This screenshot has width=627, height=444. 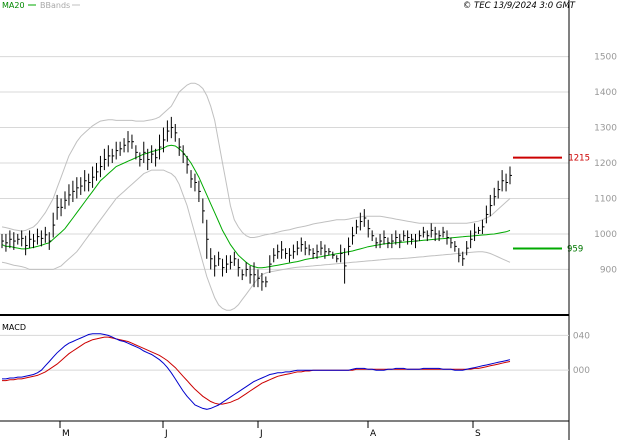 I want to click on time-tick-label: M, so click(x=66, y=434).